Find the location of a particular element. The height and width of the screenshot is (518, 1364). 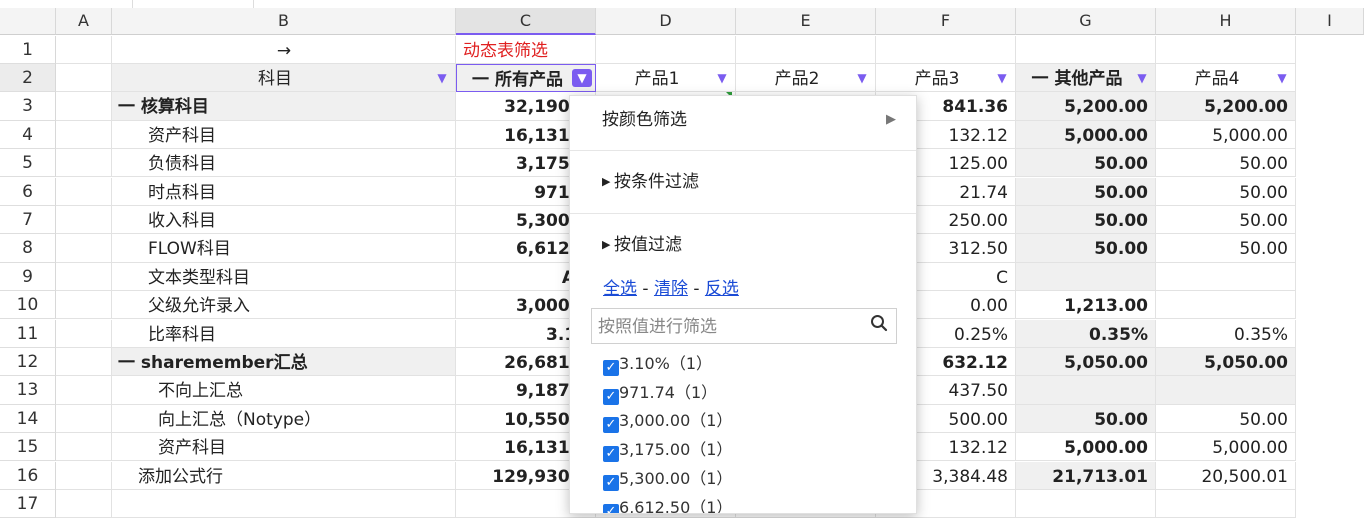

row-header-9: 9 is located at coordinates (28, 277).